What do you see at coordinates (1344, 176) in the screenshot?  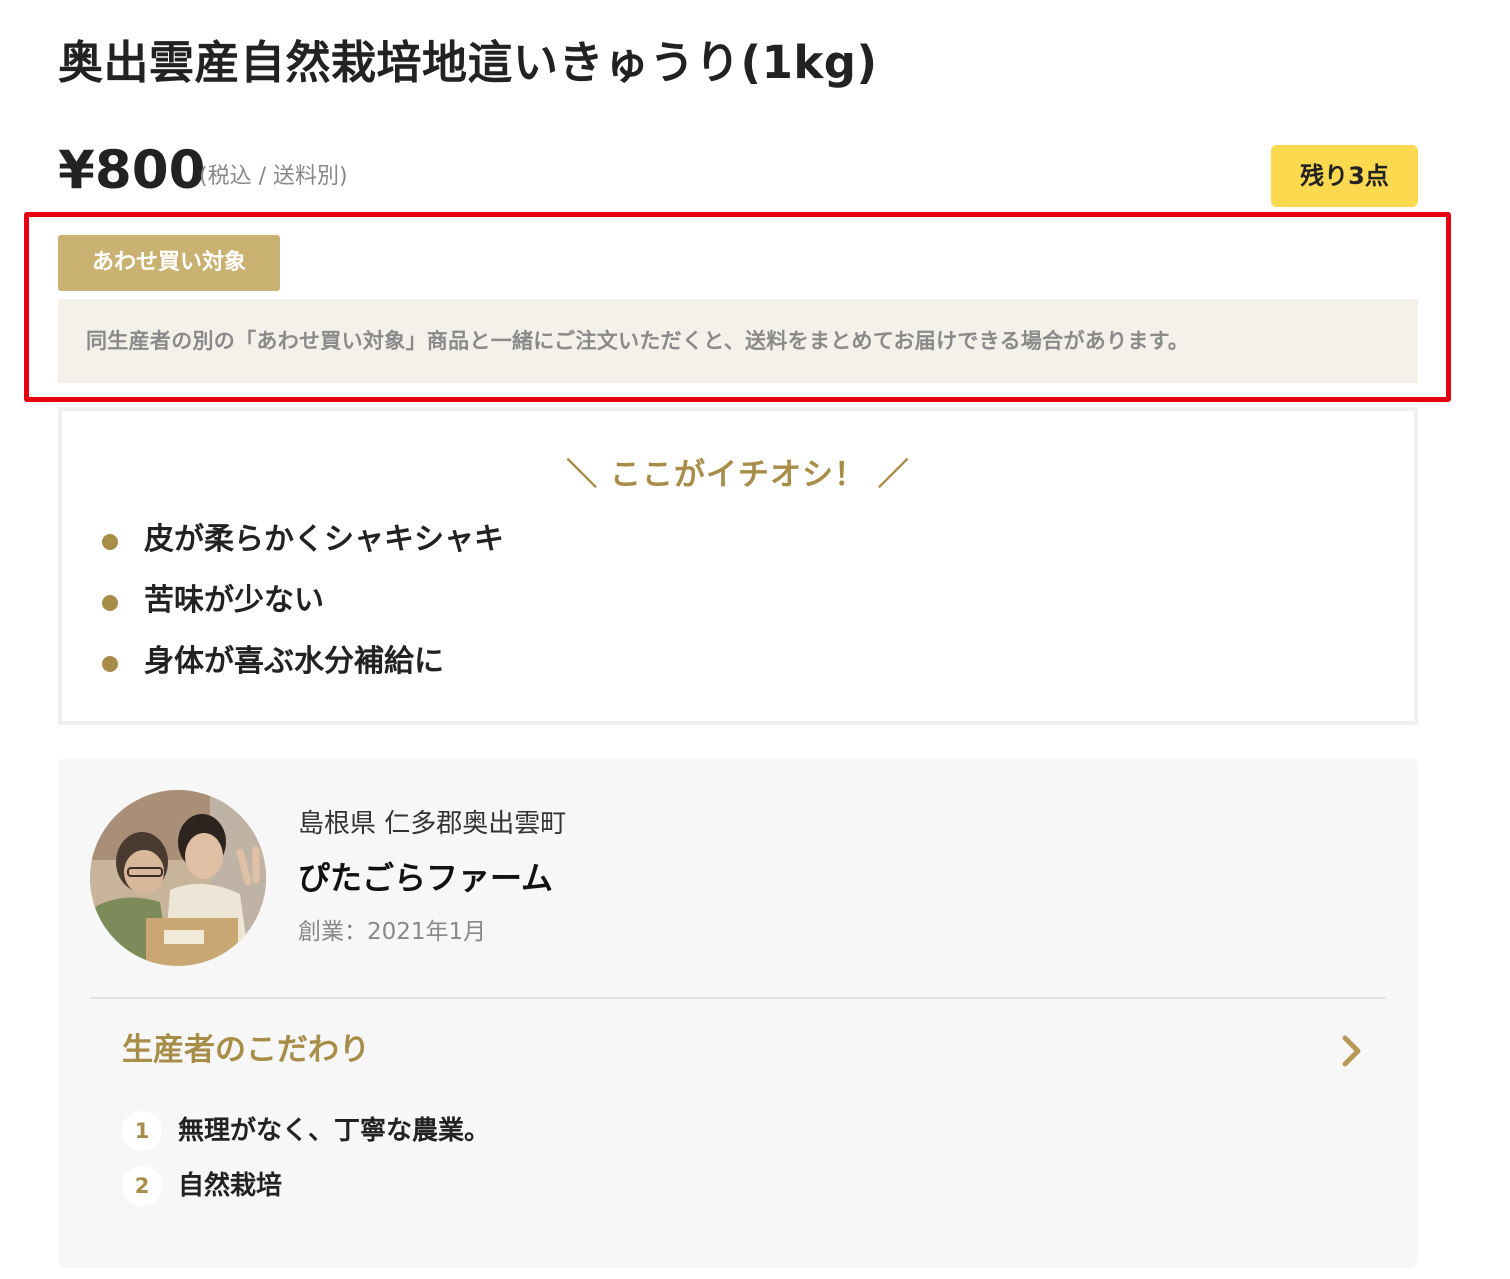 I see `stock-badge: 残り3点` at bounding box center [1344, 176].